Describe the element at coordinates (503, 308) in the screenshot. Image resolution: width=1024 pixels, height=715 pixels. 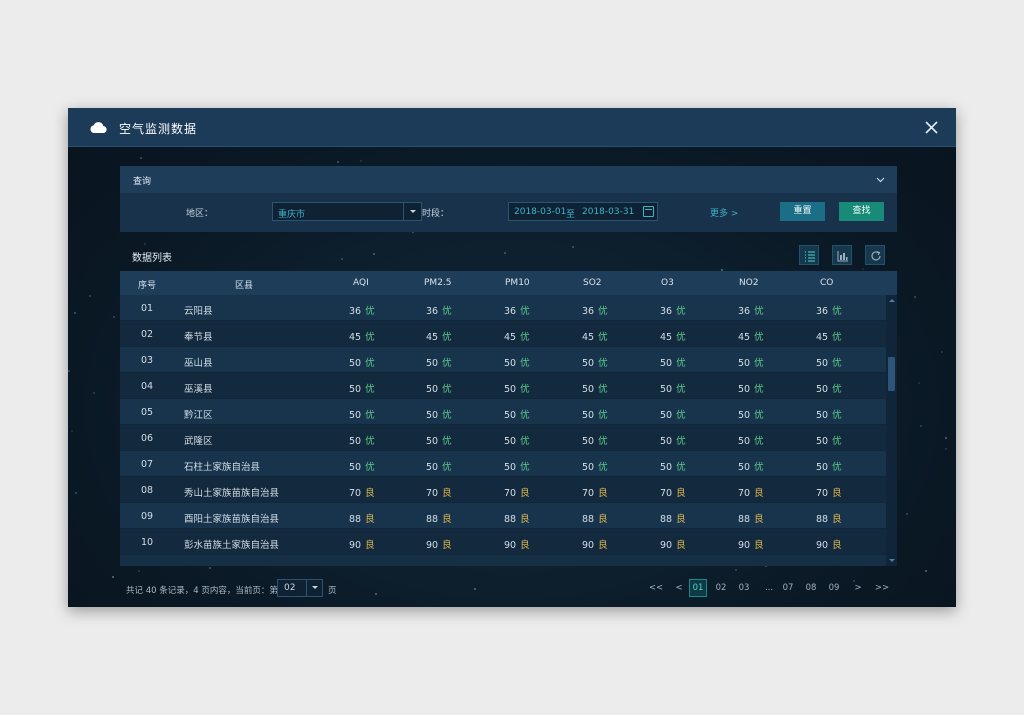
I see `table-row: 01 云阳县 36 优 36 优 36 优 36 优 36 优 36 优 36 优` at that location.